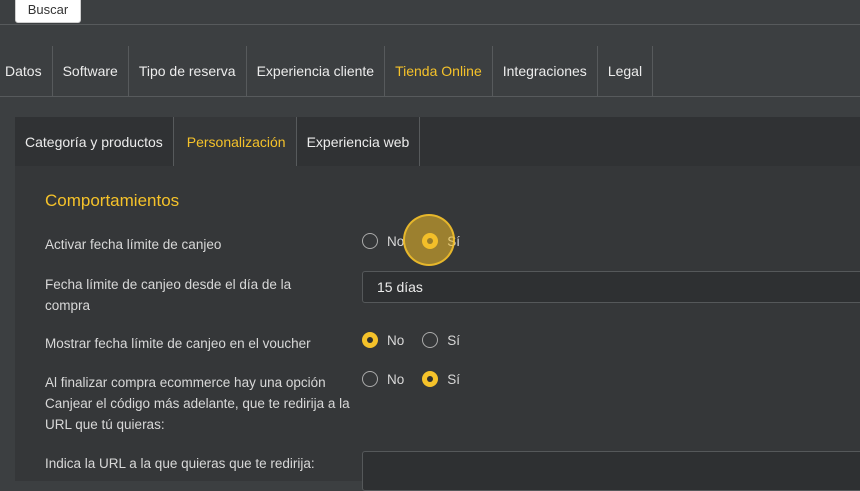 Image resolution: width=860 pixels, height=491 pixels. I want to click on redirect-url-input, so click(611, 471).